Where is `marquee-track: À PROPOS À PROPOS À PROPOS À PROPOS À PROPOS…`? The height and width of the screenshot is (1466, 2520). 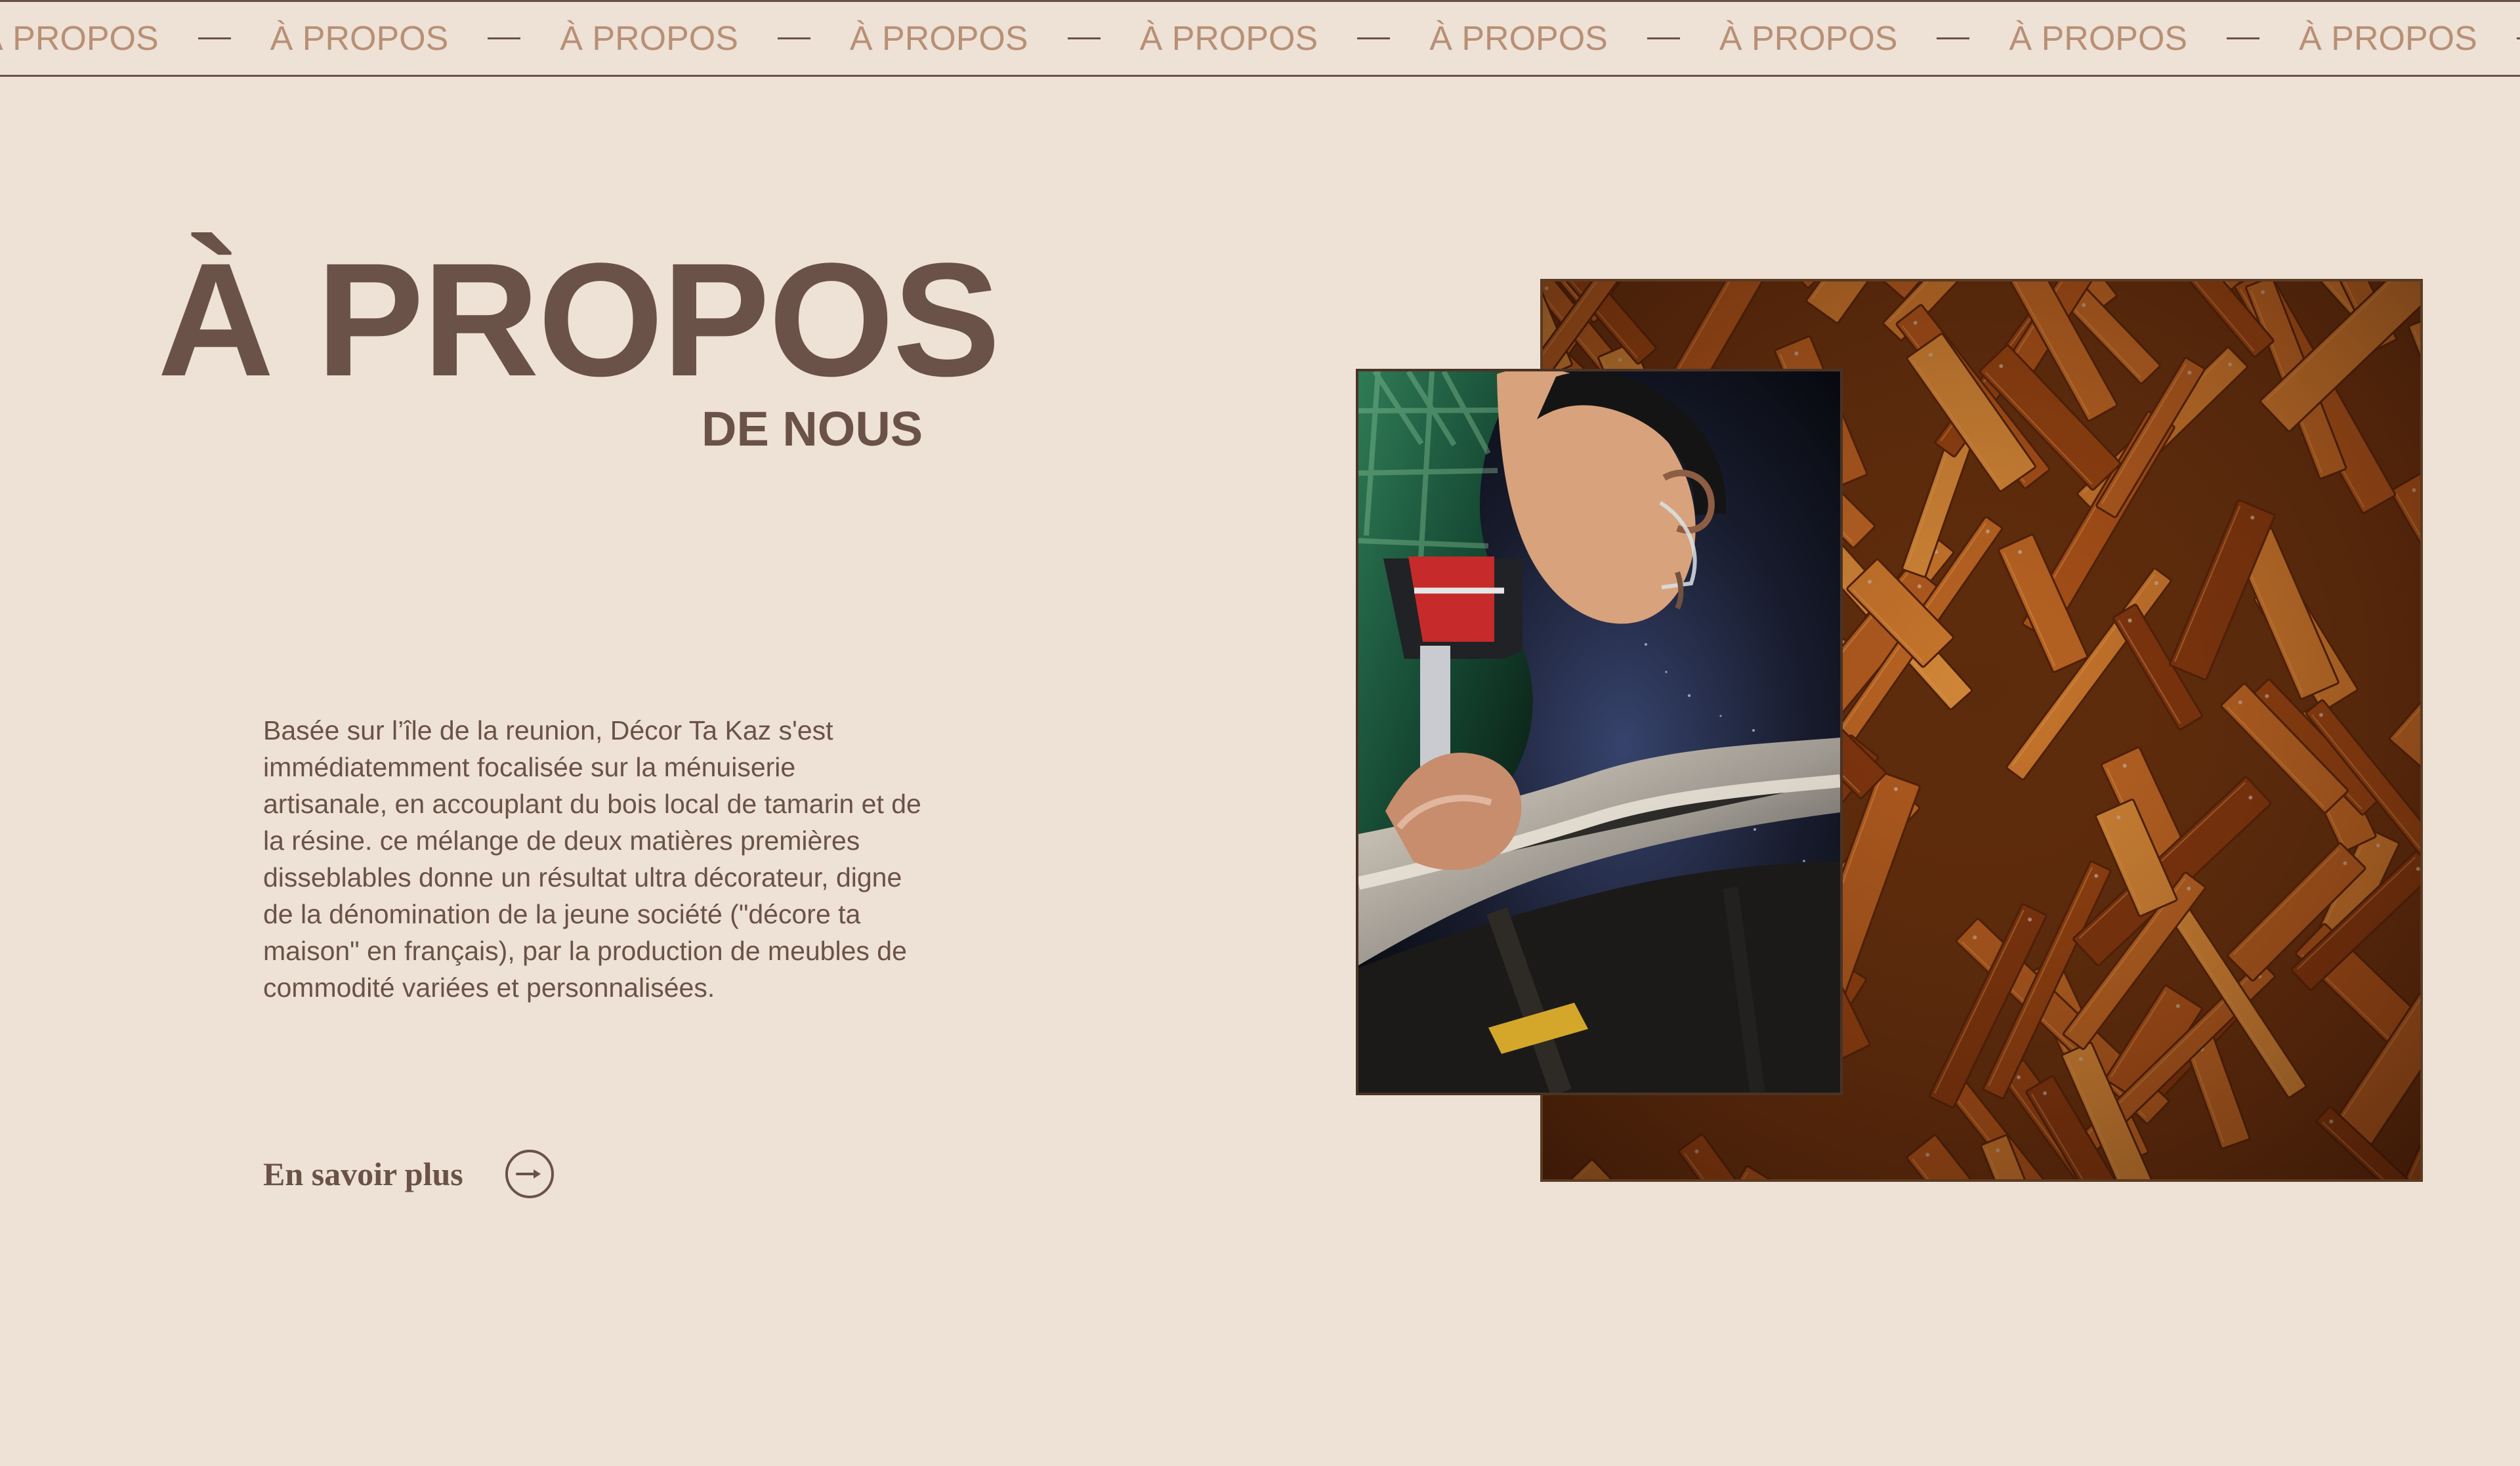
marquee-track: À PROPOS À PROPOS À PROPOS À PROPOS À PROPOS… is located at coordinates (1260, 38).